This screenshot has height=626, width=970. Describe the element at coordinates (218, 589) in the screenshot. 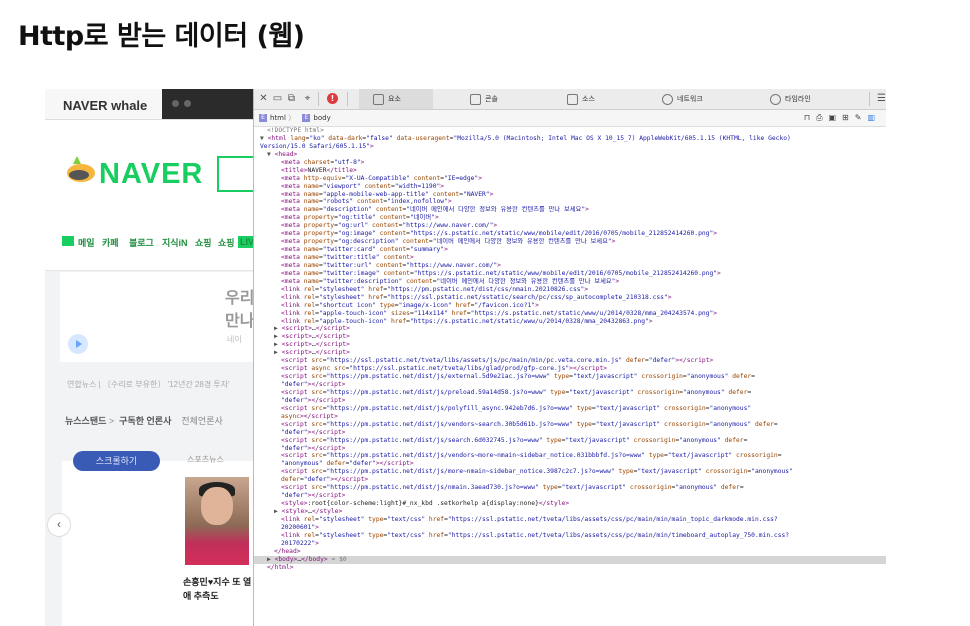

I see `news-caption: 손흥민♥지수 또 열애 추측도` at that location.